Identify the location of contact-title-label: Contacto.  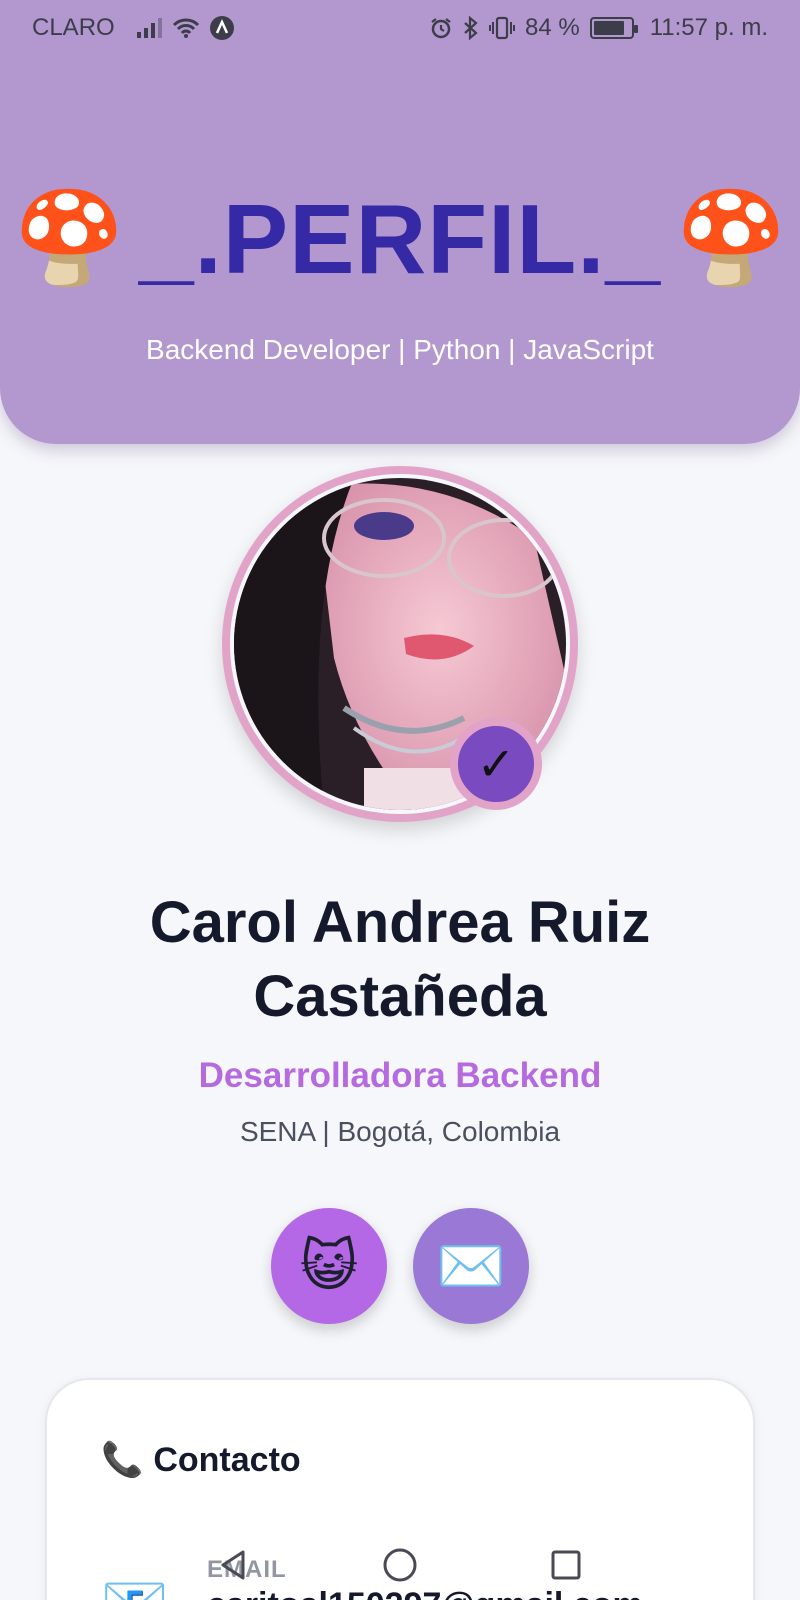
(227, 1459).